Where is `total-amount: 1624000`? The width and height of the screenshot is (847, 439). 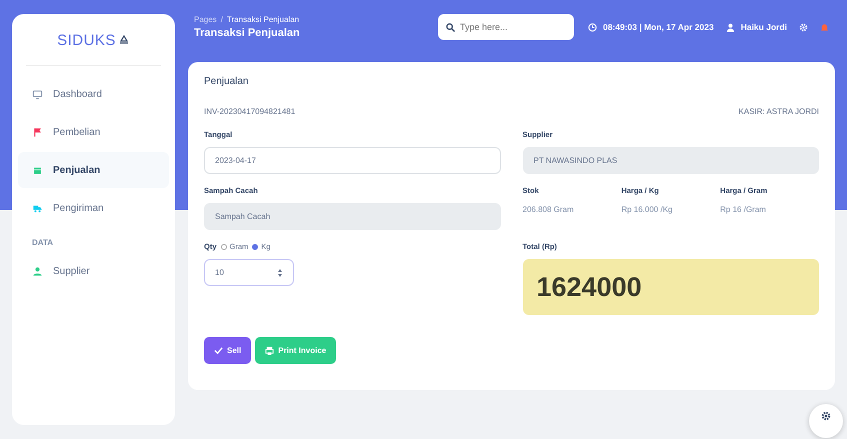 total-amount: 1624000 is located at coordinates (670, 287).